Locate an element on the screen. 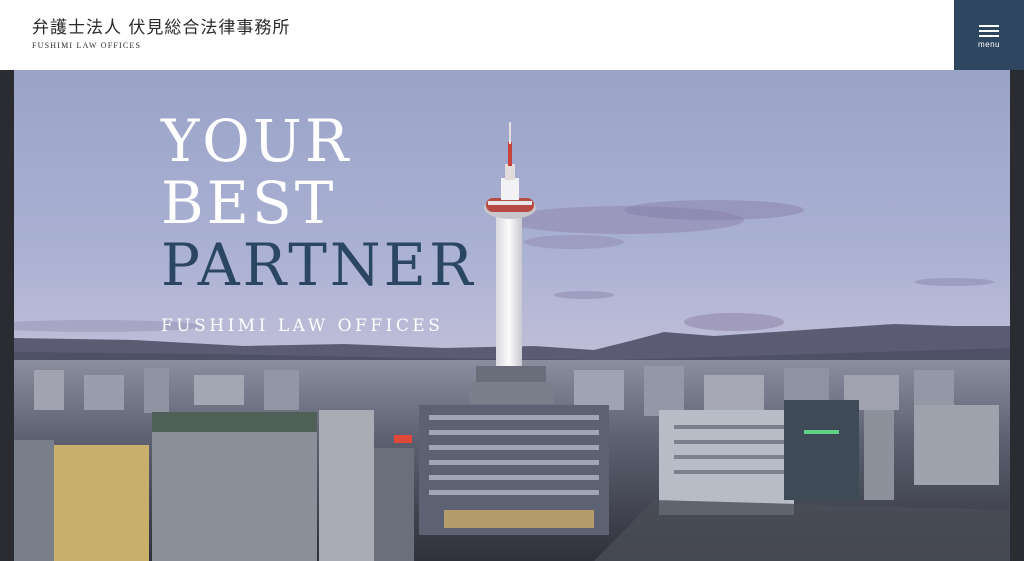 Image resolution: width=1024 pixels, height=561 pixels. logo-japanese-name: 弁護士法人 伏見総合法律事務所 is located at coordinates (161, 28).